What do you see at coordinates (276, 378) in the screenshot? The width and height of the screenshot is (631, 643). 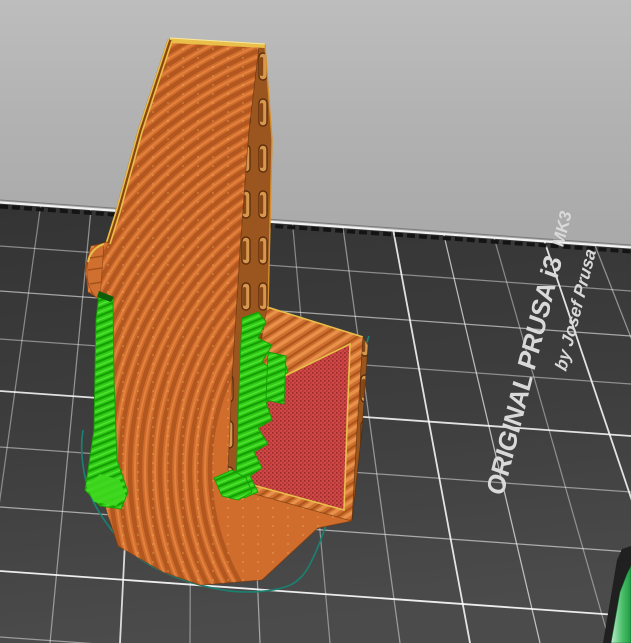 I see `support-pillar` at bounding box center [276, 378].